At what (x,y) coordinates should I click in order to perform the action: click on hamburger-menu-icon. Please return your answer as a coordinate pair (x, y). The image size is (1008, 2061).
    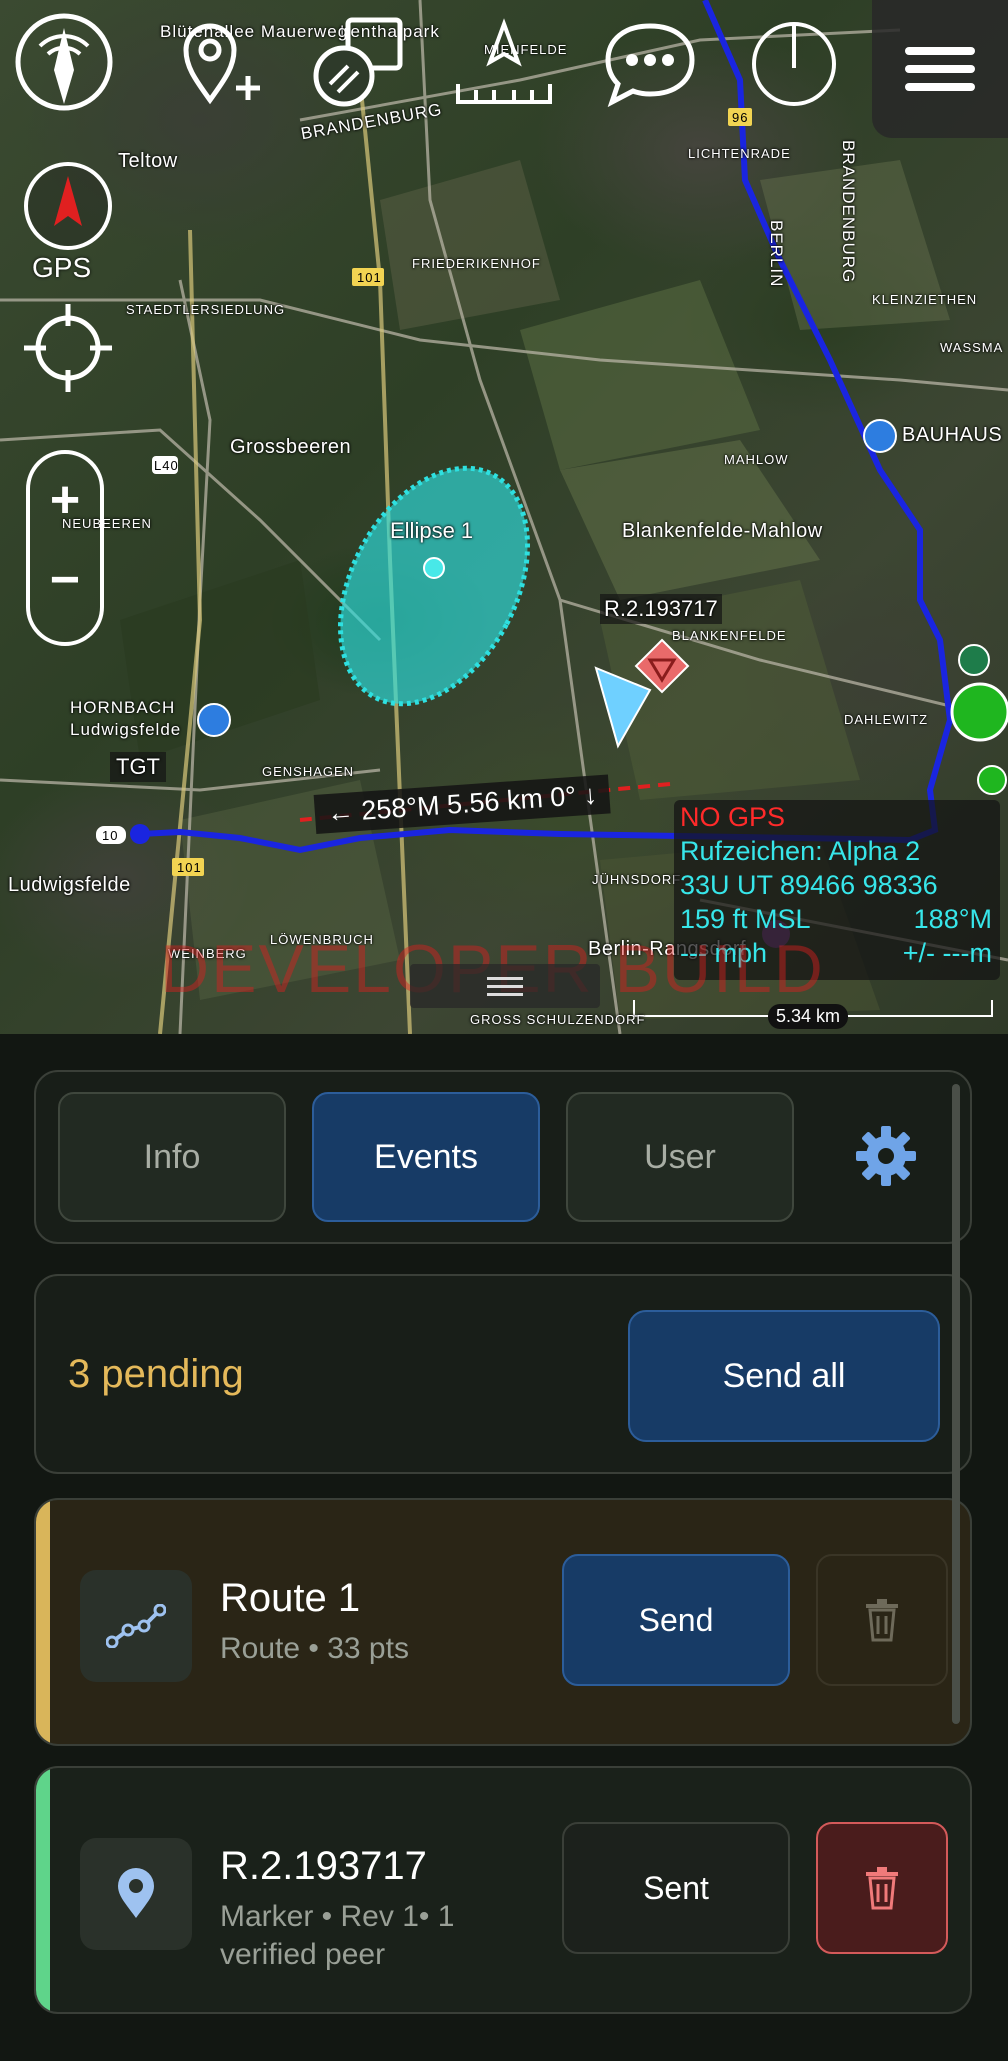
    Looking at the image, I should click on (940, 69).